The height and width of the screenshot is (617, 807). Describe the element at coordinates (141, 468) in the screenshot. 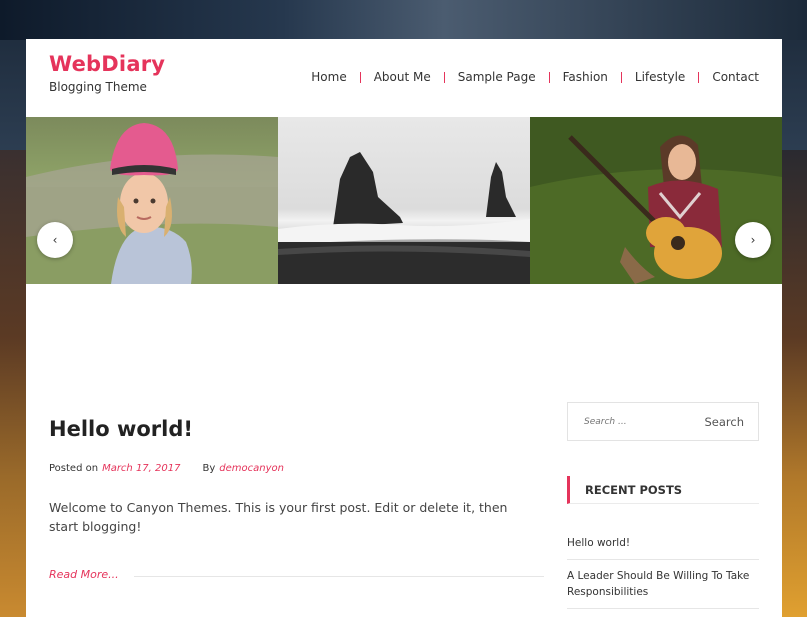

I see `post-date-link: March 17, 2017` at that location.